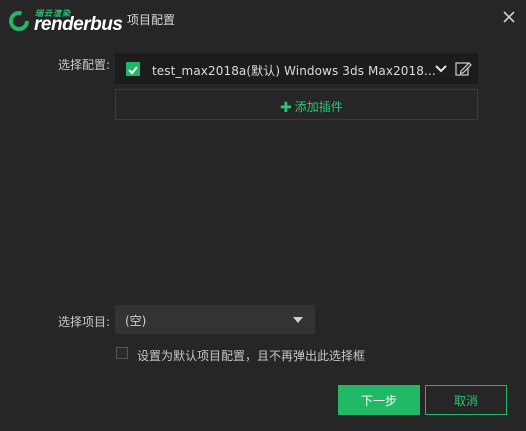 This screenshot has width=526, height=431. Describe the element at coordinates (263, 20) in the screenshot. I see `title-bar: 瑞云渲染 renderbus 项目配置` at that location.